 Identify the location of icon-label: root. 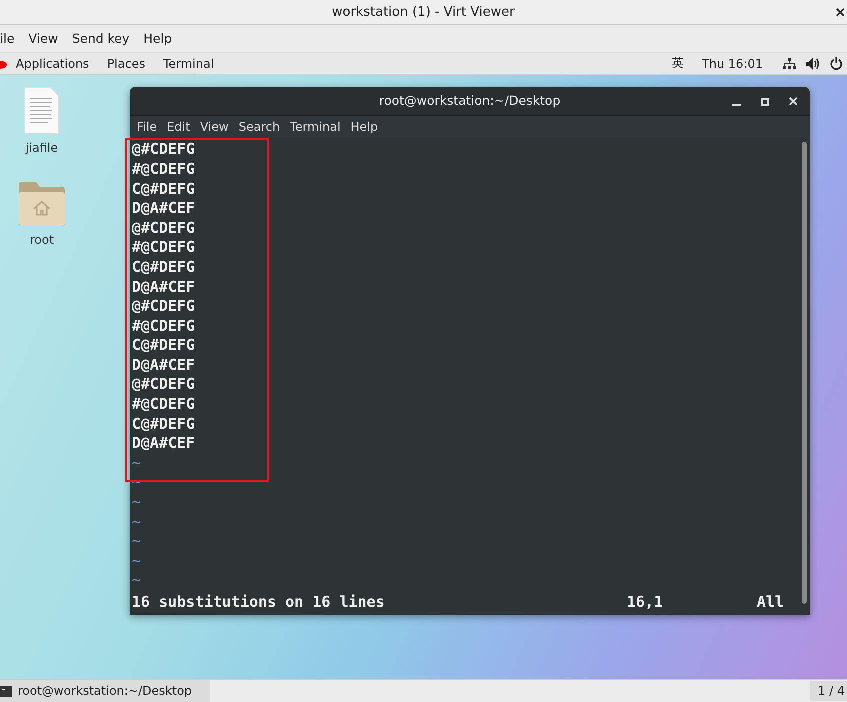
(42, 240).